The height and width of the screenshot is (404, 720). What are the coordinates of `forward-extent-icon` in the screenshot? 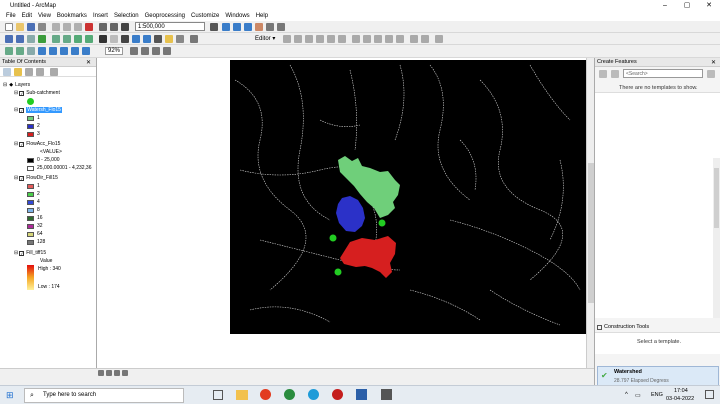 It's located at (89, 39).